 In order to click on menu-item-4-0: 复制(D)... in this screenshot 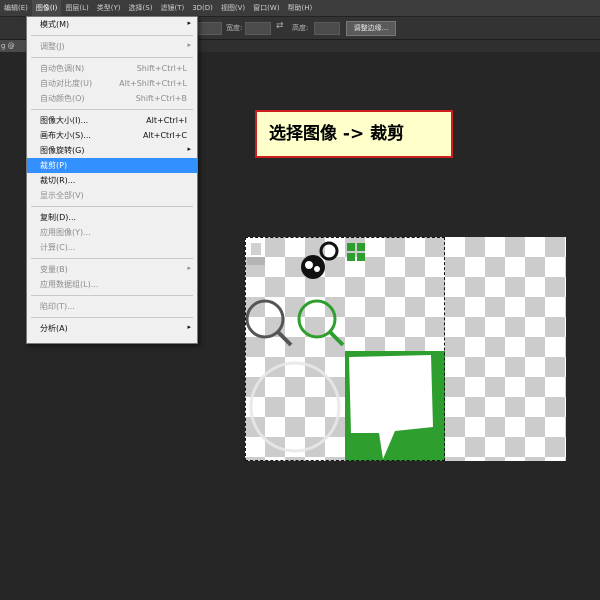, I will do `click(112, 217)`.